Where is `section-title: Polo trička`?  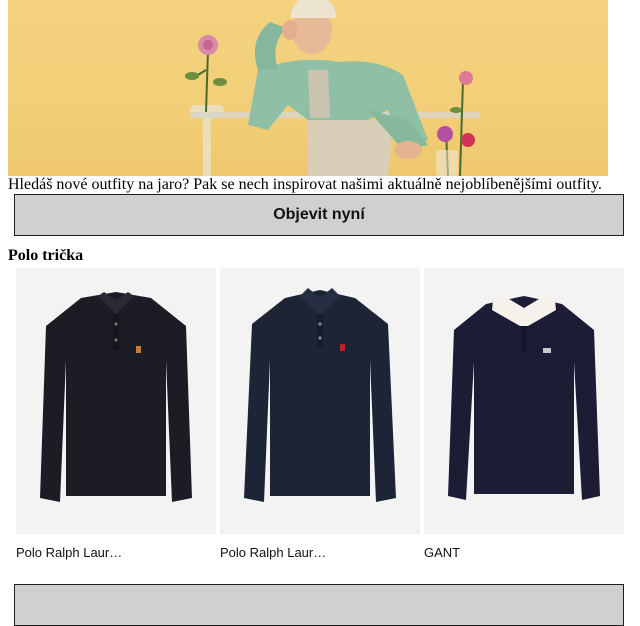 section-title: Polo trička is located at coordinates (46, 255).